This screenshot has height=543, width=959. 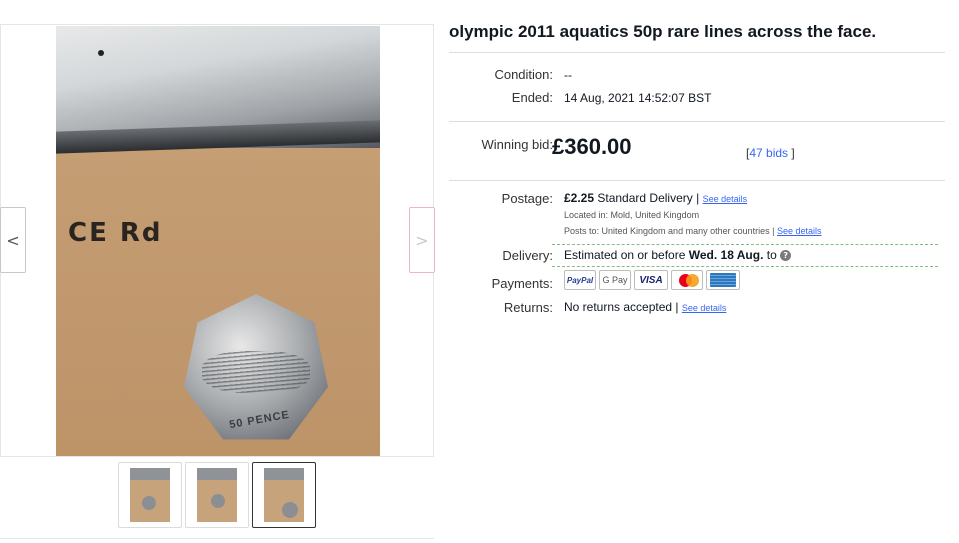 I want to click on gallery-bottom-divider, so click(x=217, y=538).